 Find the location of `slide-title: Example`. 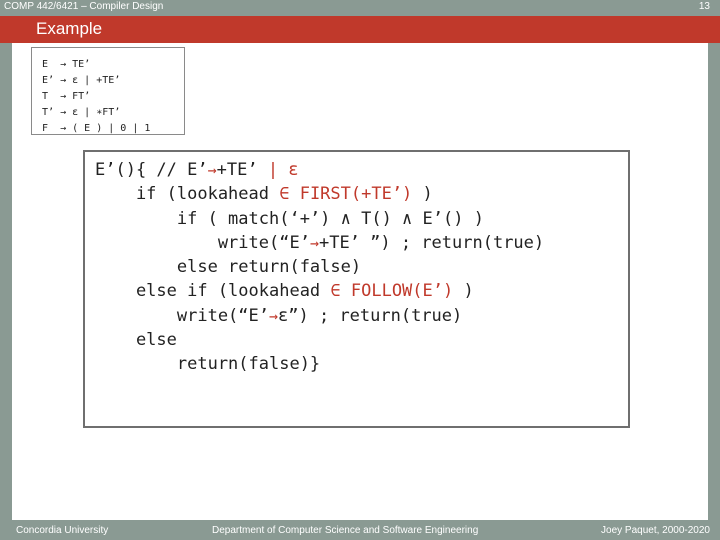

slide-title: Example is located at coordinates (69, 28).